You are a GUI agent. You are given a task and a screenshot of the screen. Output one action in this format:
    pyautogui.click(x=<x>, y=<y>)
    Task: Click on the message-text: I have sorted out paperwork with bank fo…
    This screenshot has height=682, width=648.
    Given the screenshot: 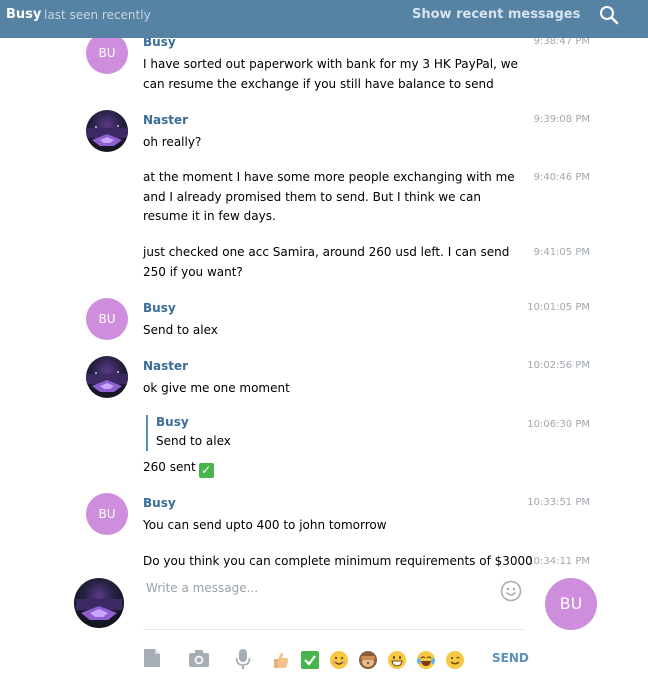 What is the action you would take?
    pyautogui.click(x=330, y=74)
    